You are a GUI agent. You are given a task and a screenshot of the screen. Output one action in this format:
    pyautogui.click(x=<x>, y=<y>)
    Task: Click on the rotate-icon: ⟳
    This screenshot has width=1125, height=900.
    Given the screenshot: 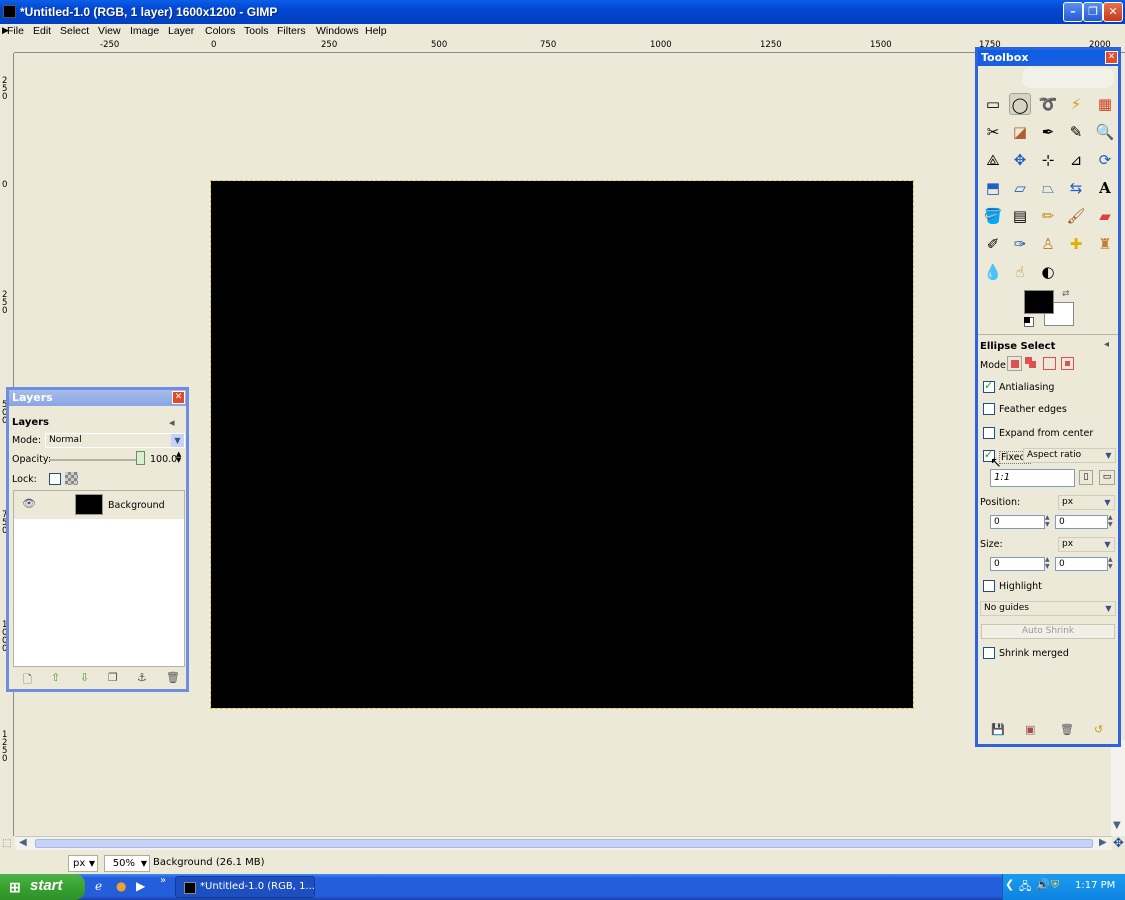 What is the action you would take?
    pyautogui.click(x=1105, y=160)
    